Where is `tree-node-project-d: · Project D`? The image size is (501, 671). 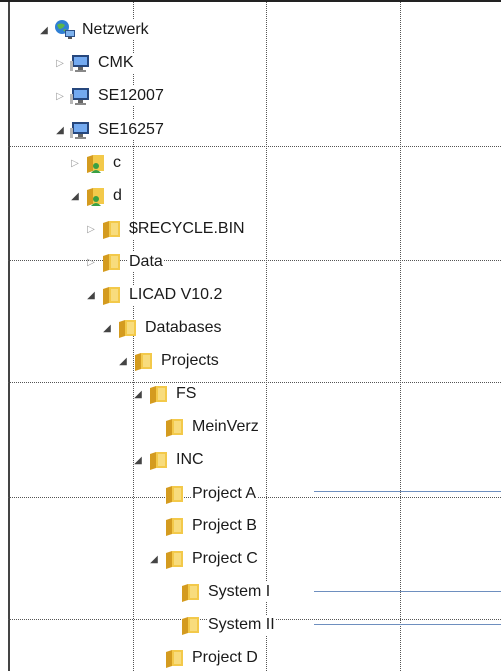 tree-node-project-d: · Project D is located at coordinates (203, 657).